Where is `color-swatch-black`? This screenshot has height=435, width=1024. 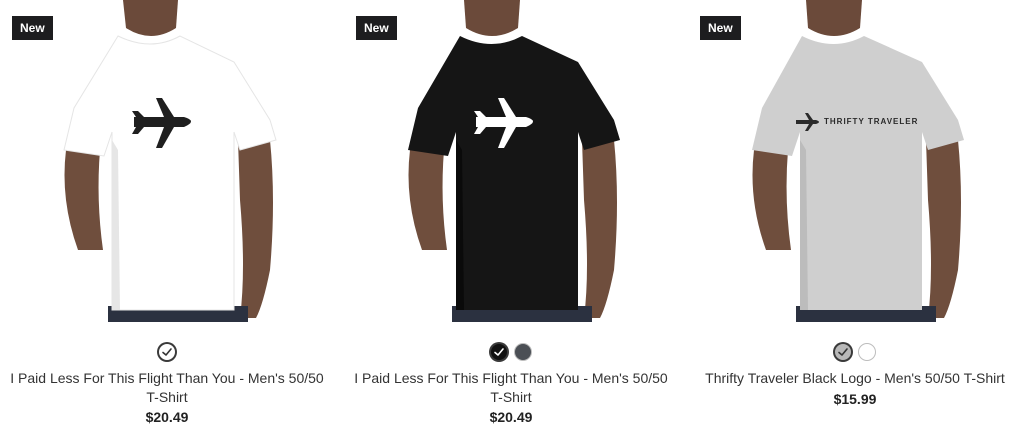 color-swatch-black is located at coordinates (499, 352).